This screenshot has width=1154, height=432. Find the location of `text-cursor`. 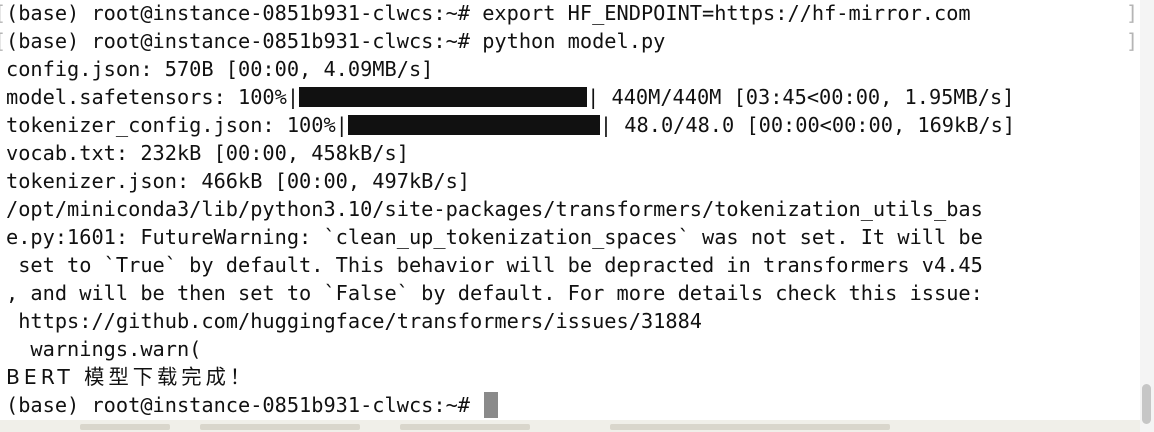

text-cursor is located at coordinates (491, 405).